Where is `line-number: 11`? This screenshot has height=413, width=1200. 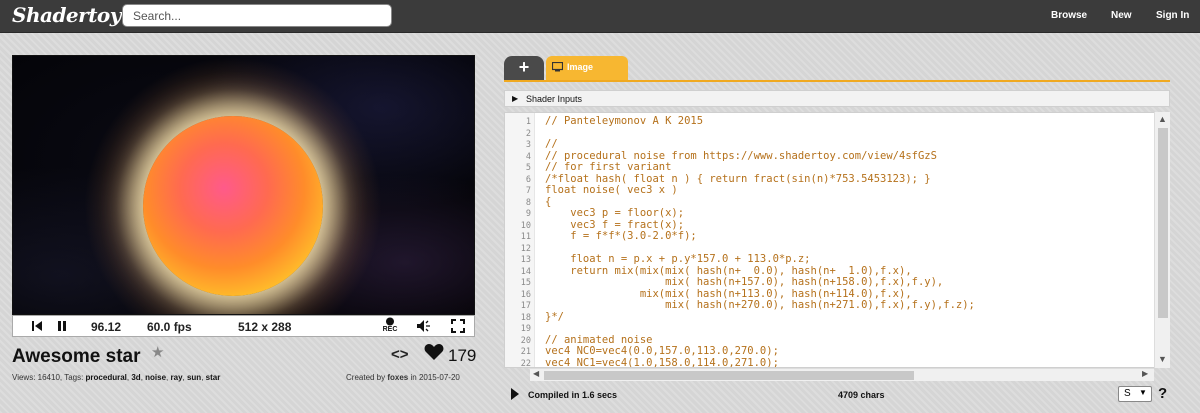
line-number: 11 is located at coordinates (525, 237).